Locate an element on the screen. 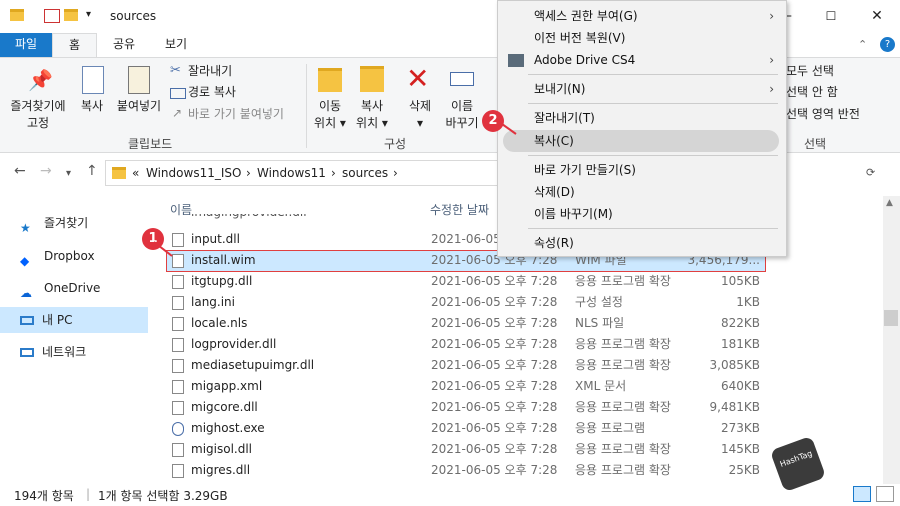  cut-button: 잘라내기 is located at coordinates (210, 71).